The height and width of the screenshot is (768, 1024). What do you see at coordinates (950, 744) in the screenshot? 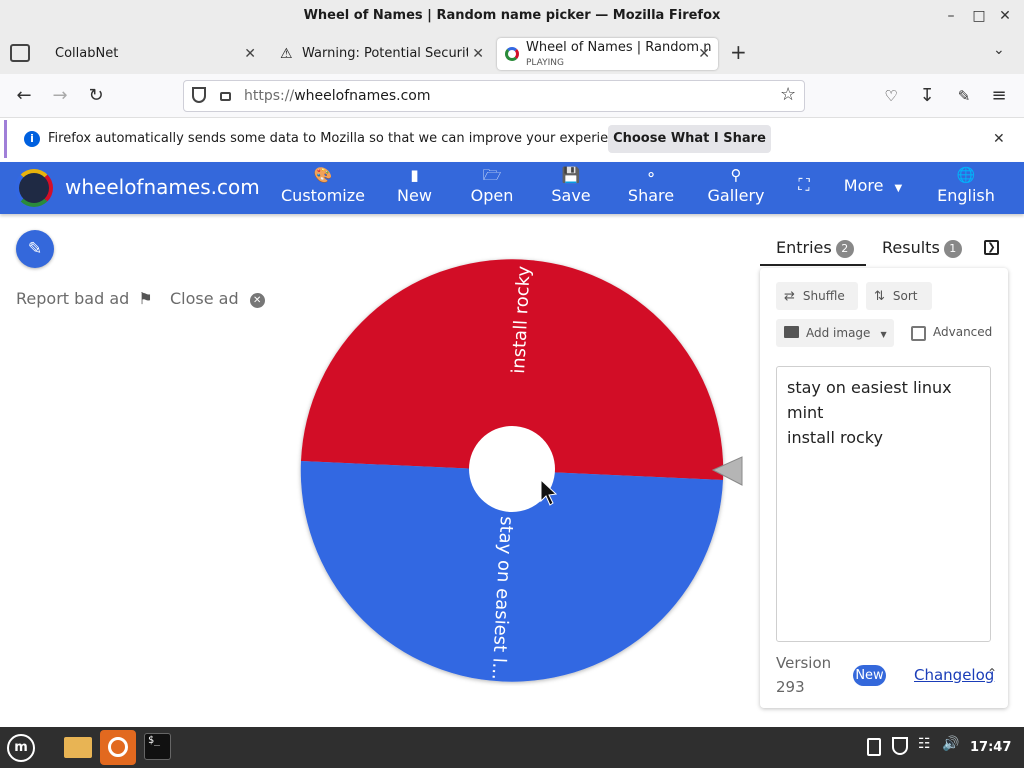
I see `volume-icon: 🔊` at bounding box center [950, 744].